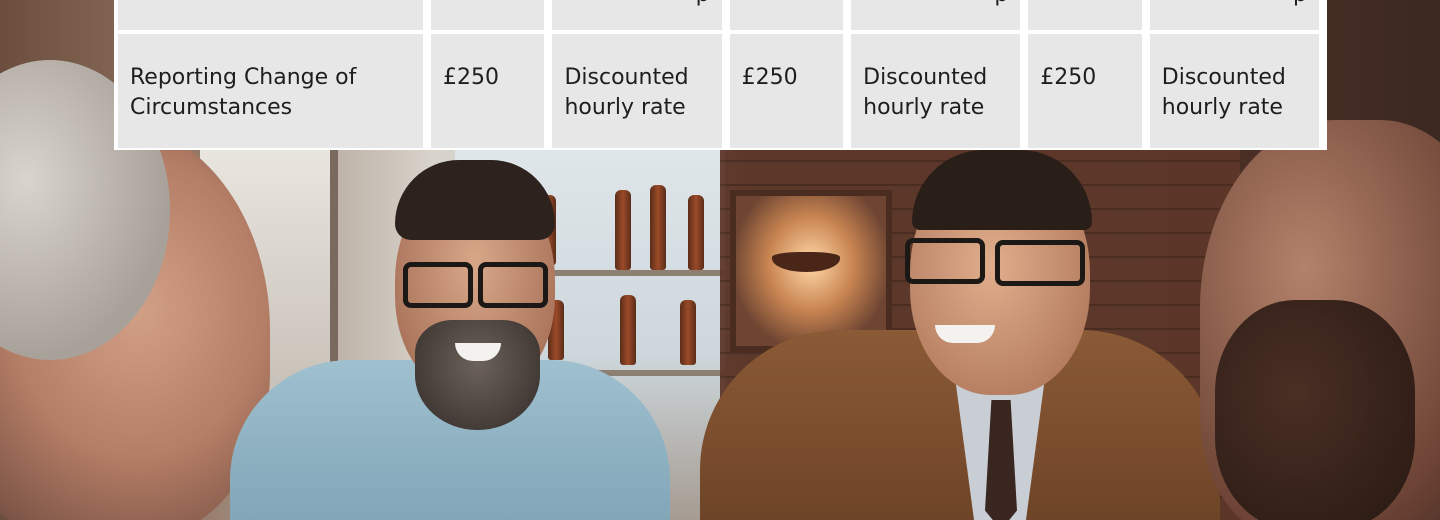 The width and height of the screenshot is (1440, 520). I want to click on person-middle-beard, so click(477, 375).